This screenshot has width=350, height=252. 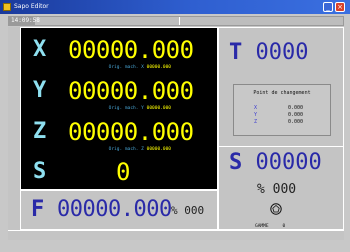 I want to click on top-status-bar: 14:09:58, so click(x=176, y=21).